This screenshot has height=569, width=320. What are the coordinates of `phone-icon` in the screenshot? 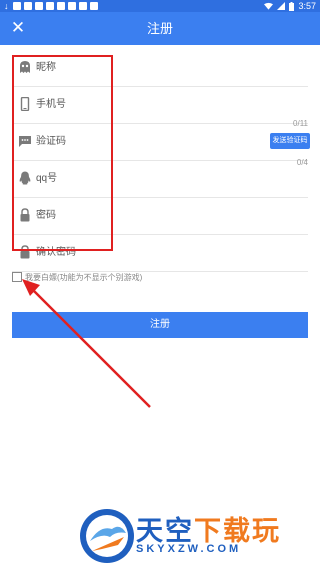 It's located at (25, 104).